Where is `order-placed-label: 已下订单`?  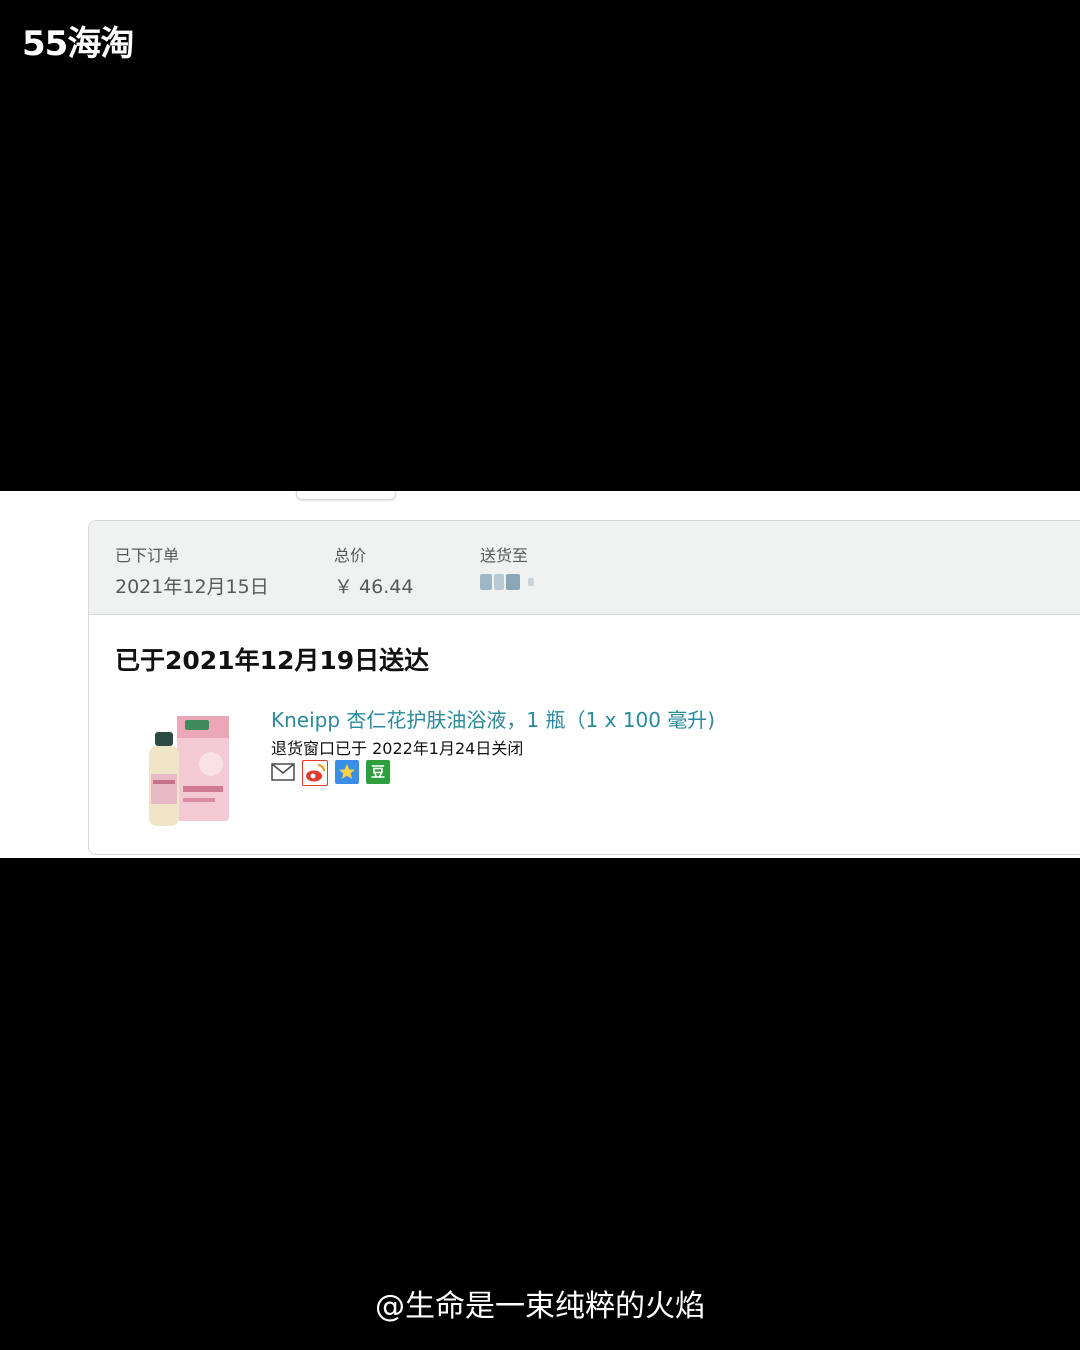
order-placed-label: 已下订单 is located at coordinates (147, 555).